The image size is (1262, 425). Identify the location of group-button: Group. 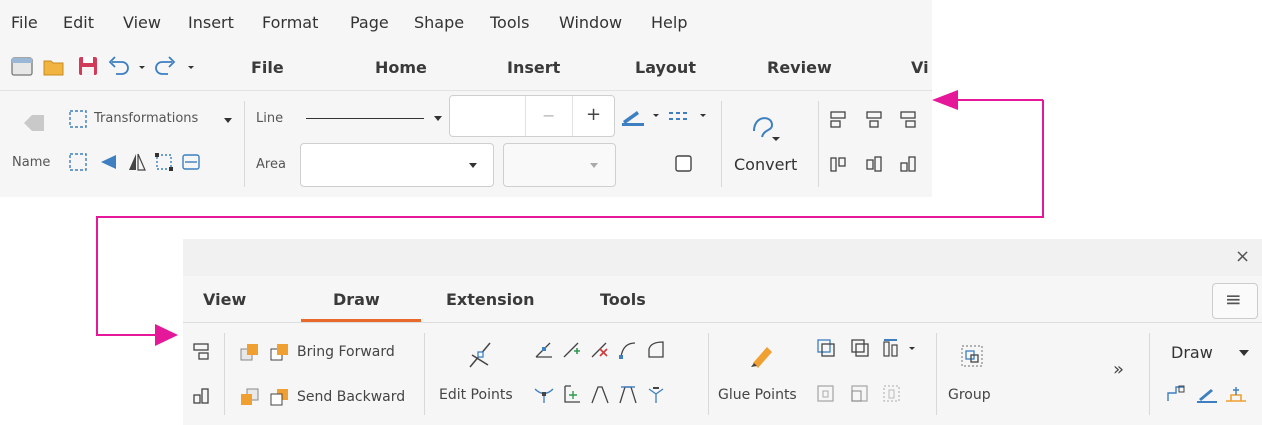
(969, 395).